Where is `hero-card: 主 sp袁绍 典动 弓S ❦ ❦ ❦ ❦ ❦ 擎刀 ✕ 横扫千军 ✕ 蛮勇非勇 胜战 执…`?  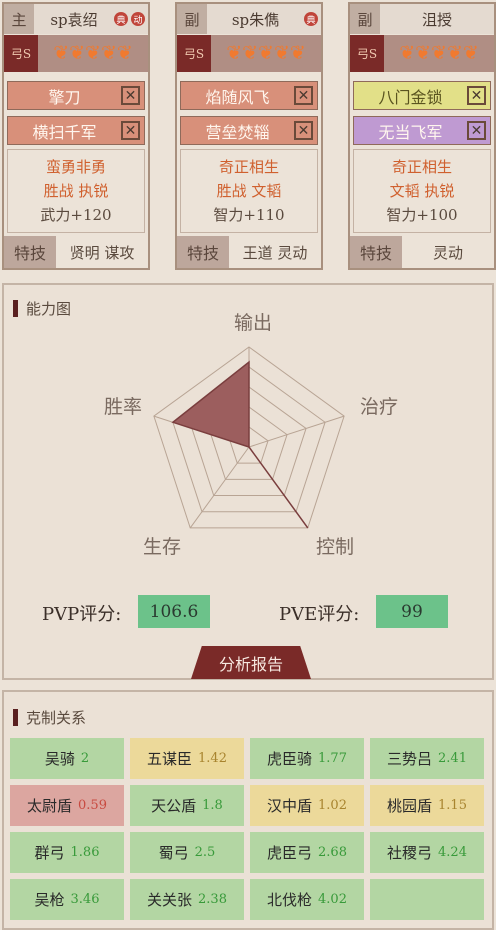
hero-card: 主 sp袁绍 典动 弓S ❦ ❦ ❦ ❦ ❦ 擎刀 ✕ 横扫千军 ✕ 蛮勇非勇 胜战 执… is located at coordinates (76, 136).